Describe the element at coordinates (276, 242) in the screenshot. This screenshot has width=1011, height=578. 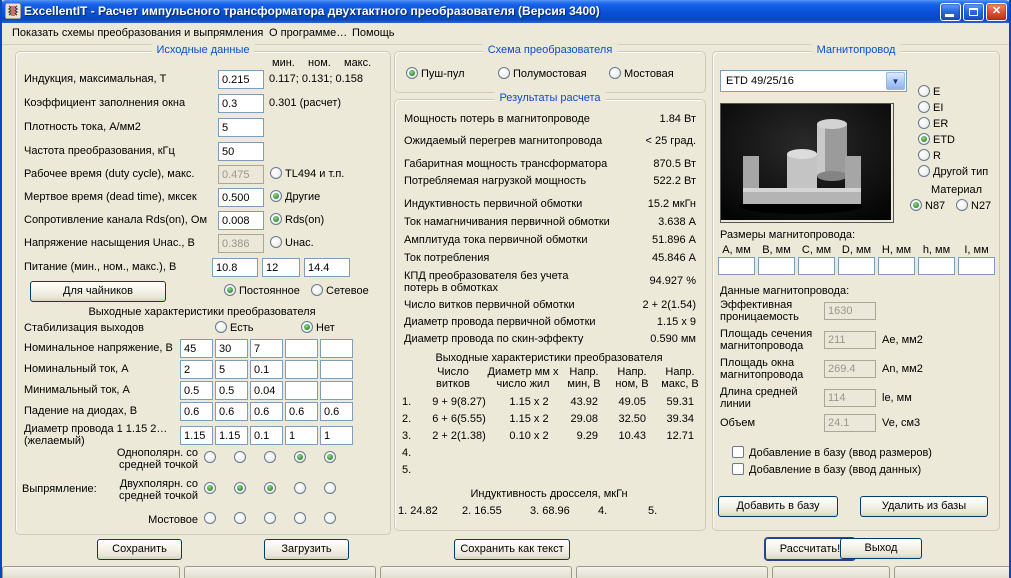
I see `unas-radio` at that location.